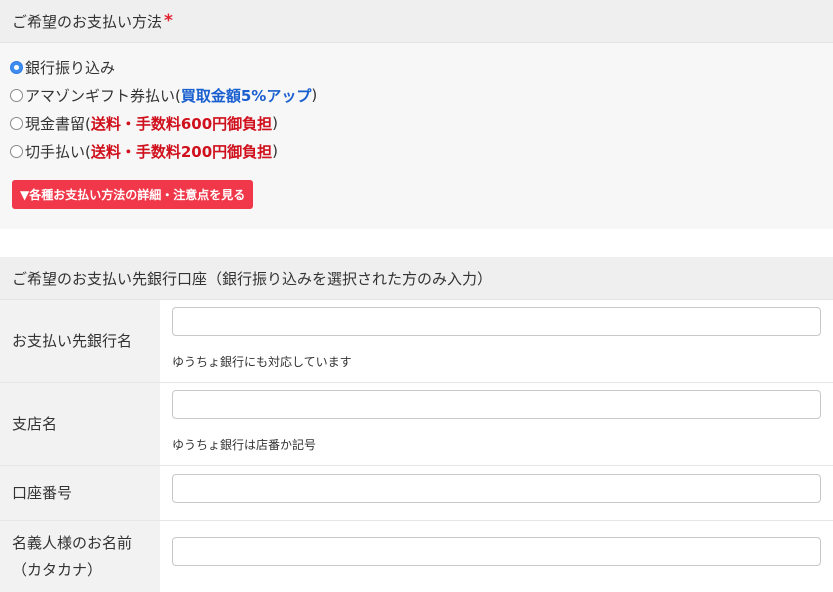  What do you see at coordinates (80, 424) in the screenshot?
I see `branch-name-label: 支店名` at bounding box center [80, 424].